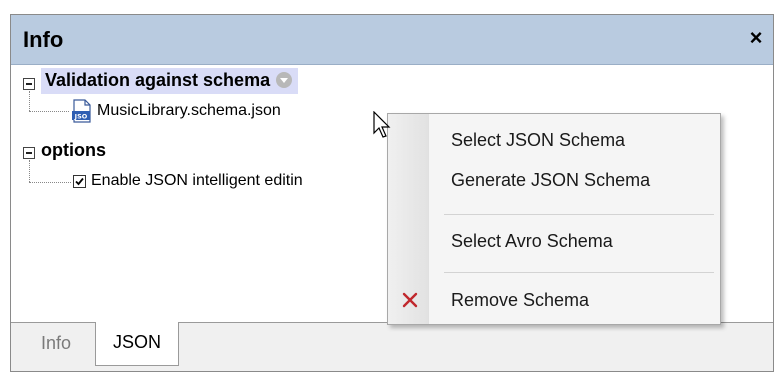 The width and height of the screenshot is (777, 374). Describe the element at coordinates (392, 40) in the screenshot. I see `title-bar: Info ×` at that location.